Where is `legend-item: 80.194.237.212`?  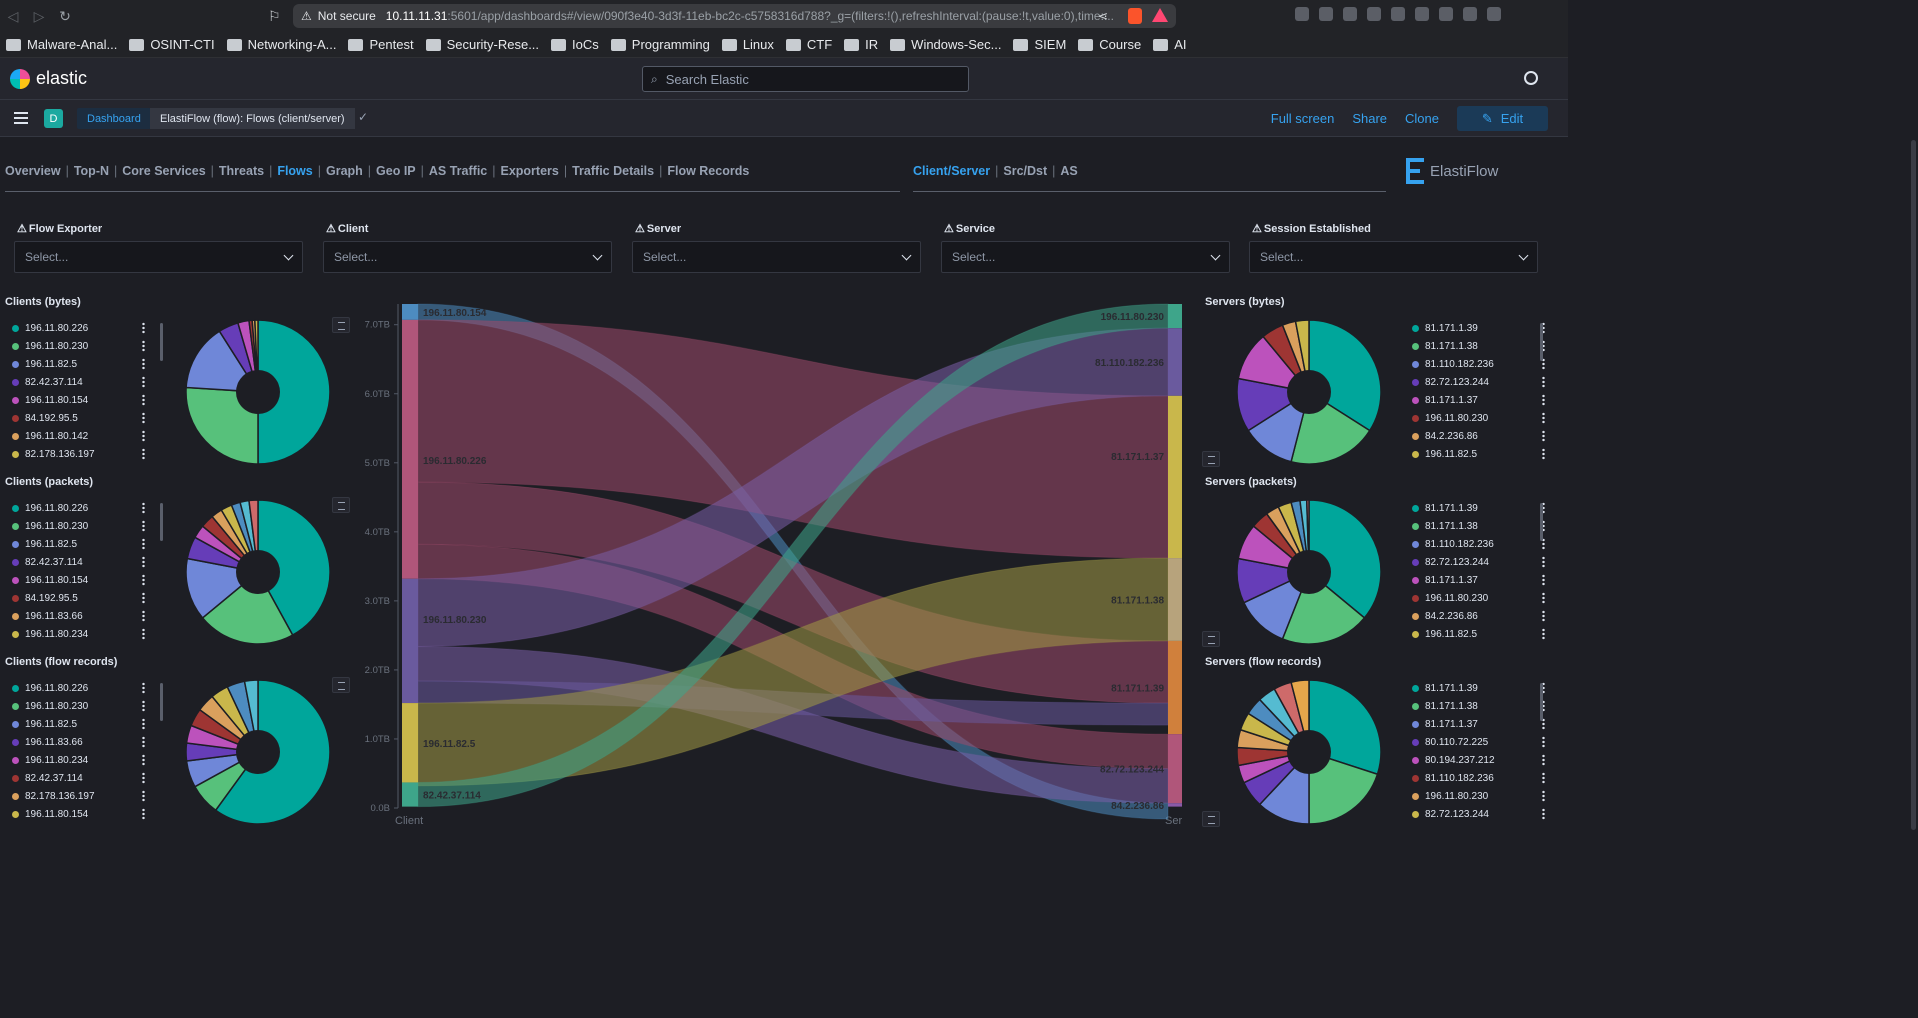 legend-item: 80.194.237.212 is located at coordinates (1475, 760).